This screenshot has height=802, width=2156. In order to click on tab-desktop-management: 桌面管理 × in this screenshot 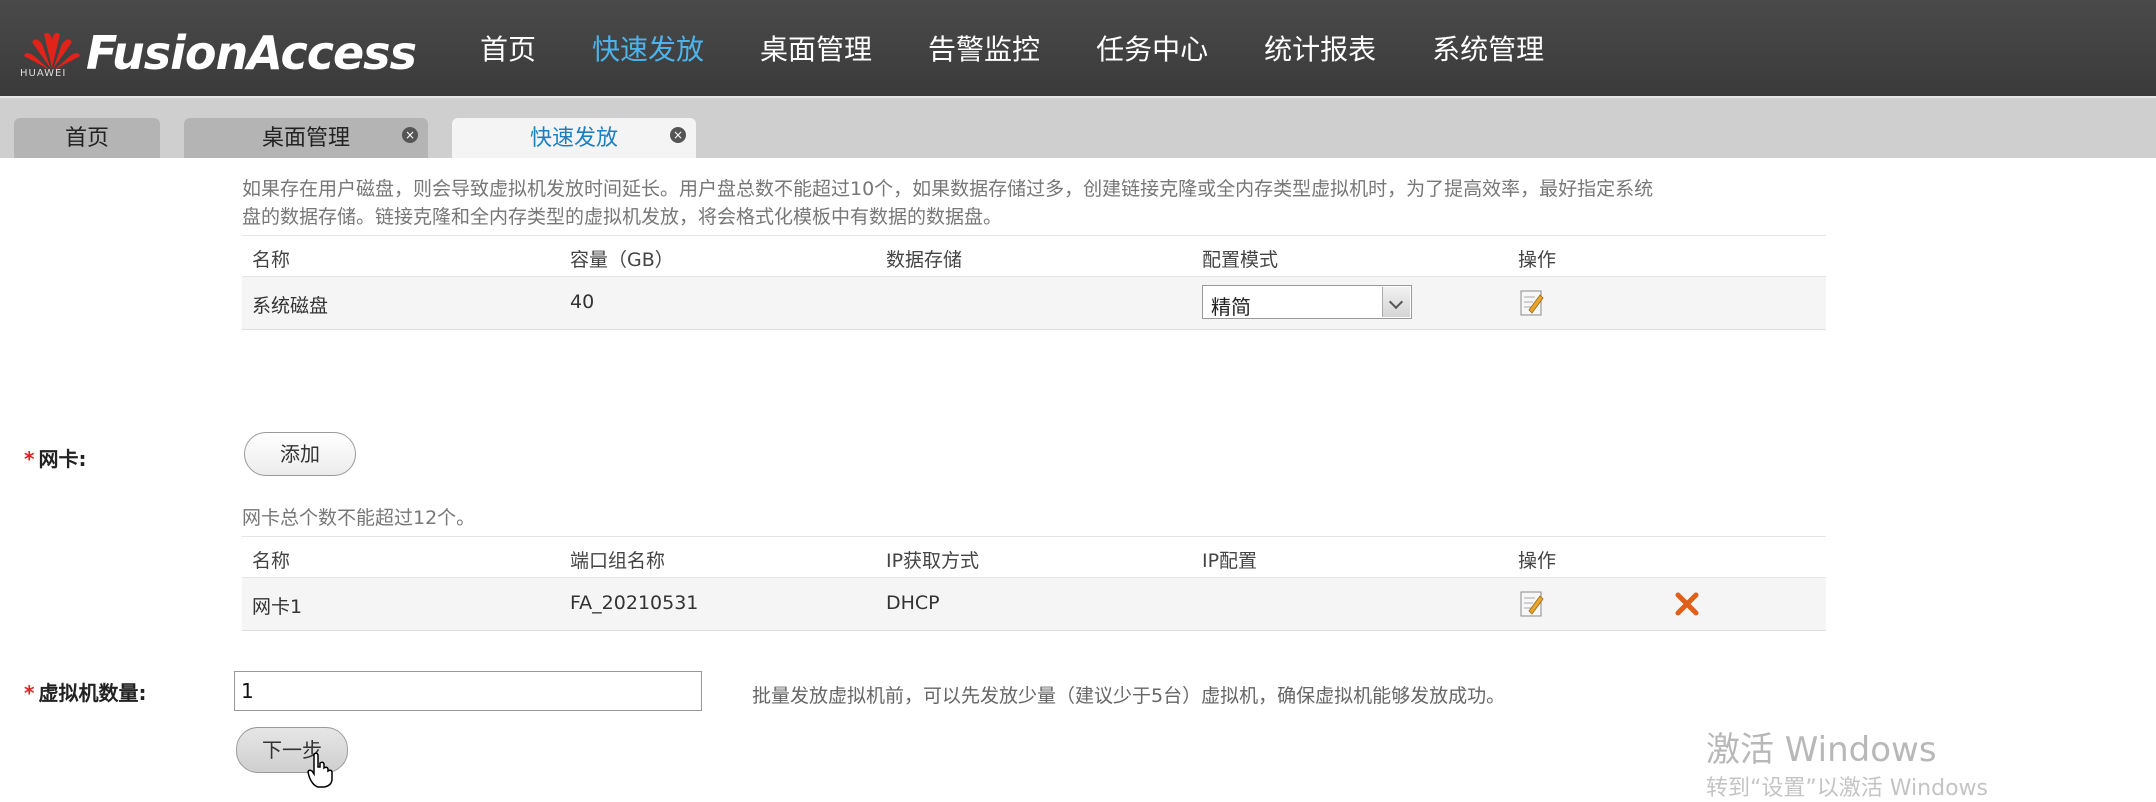, I will do `click(306, 138)`.